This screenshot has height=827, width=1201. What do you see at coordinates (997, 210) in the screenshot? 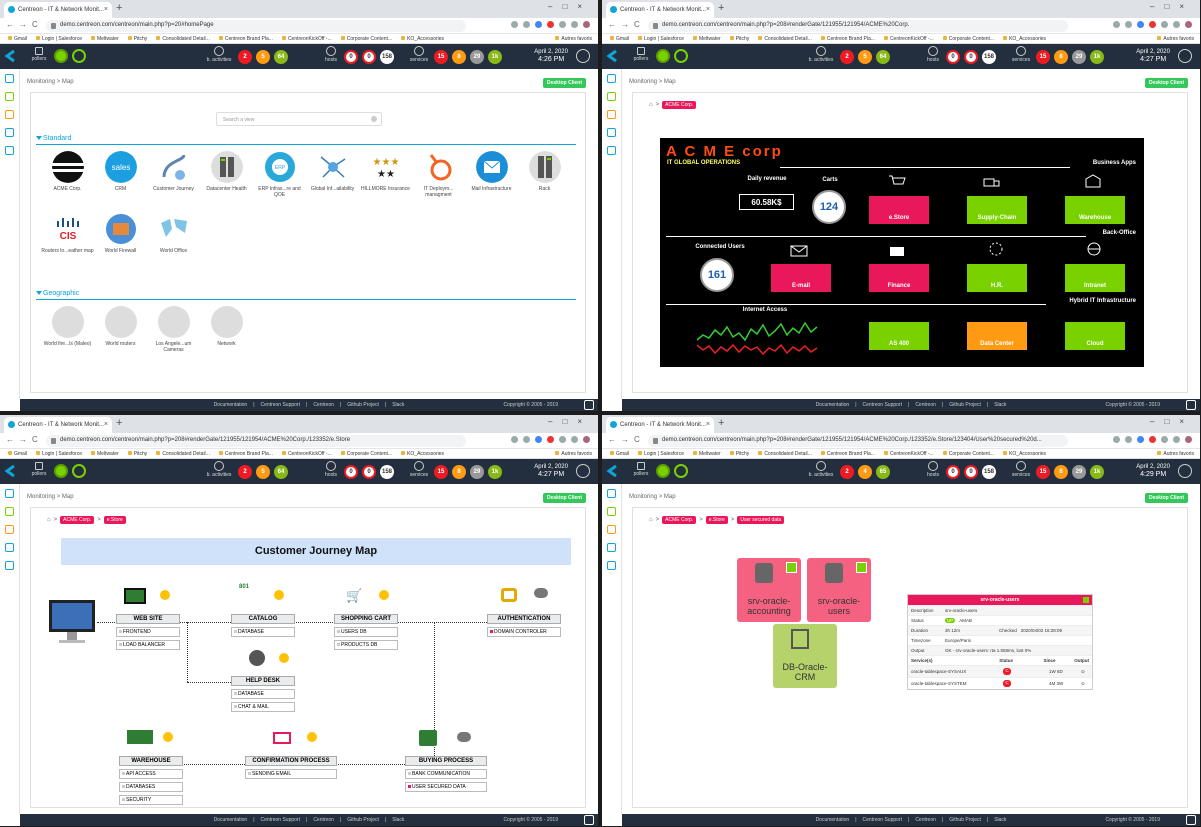
I see `supply-chain-box: Supply-Chain` at bounding box center [997, 210].